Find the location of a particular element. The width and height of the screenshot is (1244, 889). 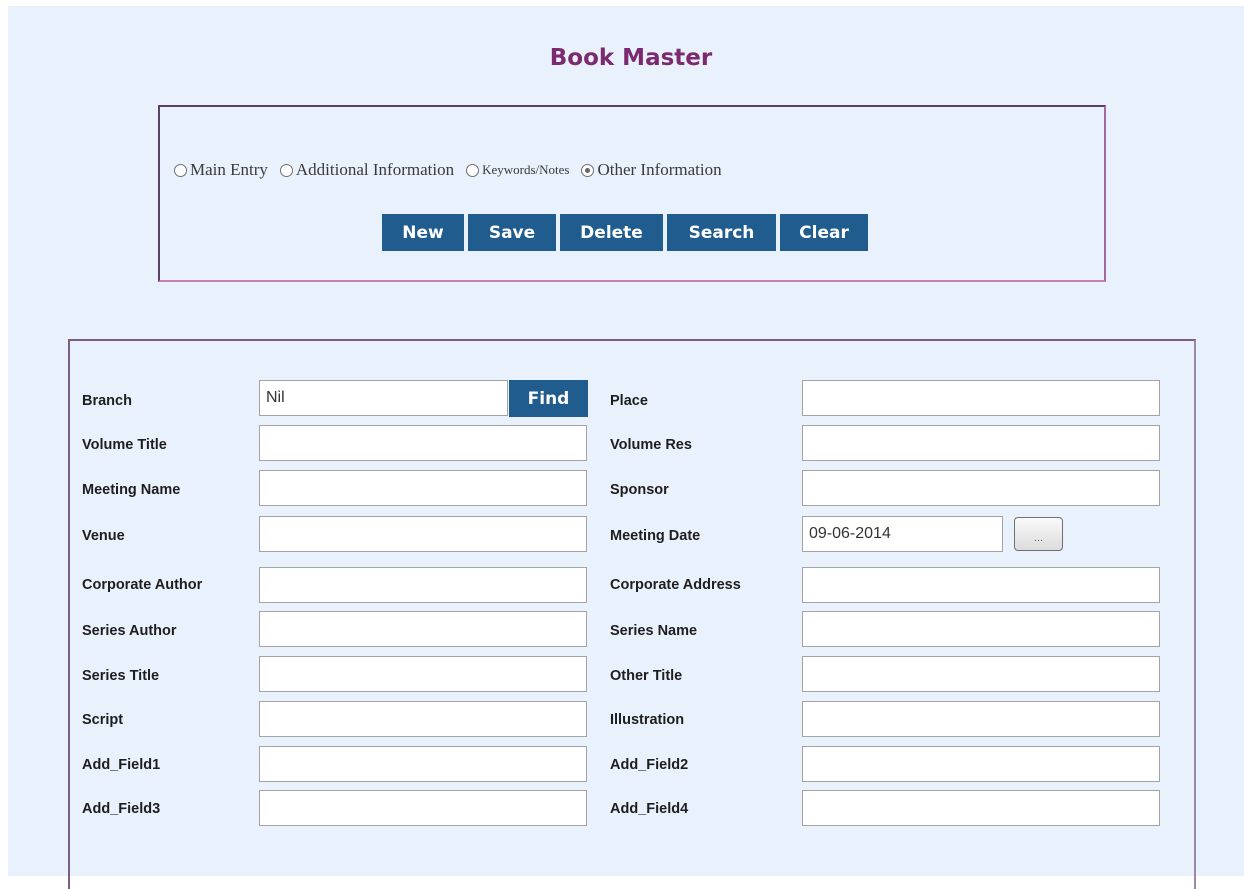

radio-other-information: Other Information is located at coordinates (651, 170).